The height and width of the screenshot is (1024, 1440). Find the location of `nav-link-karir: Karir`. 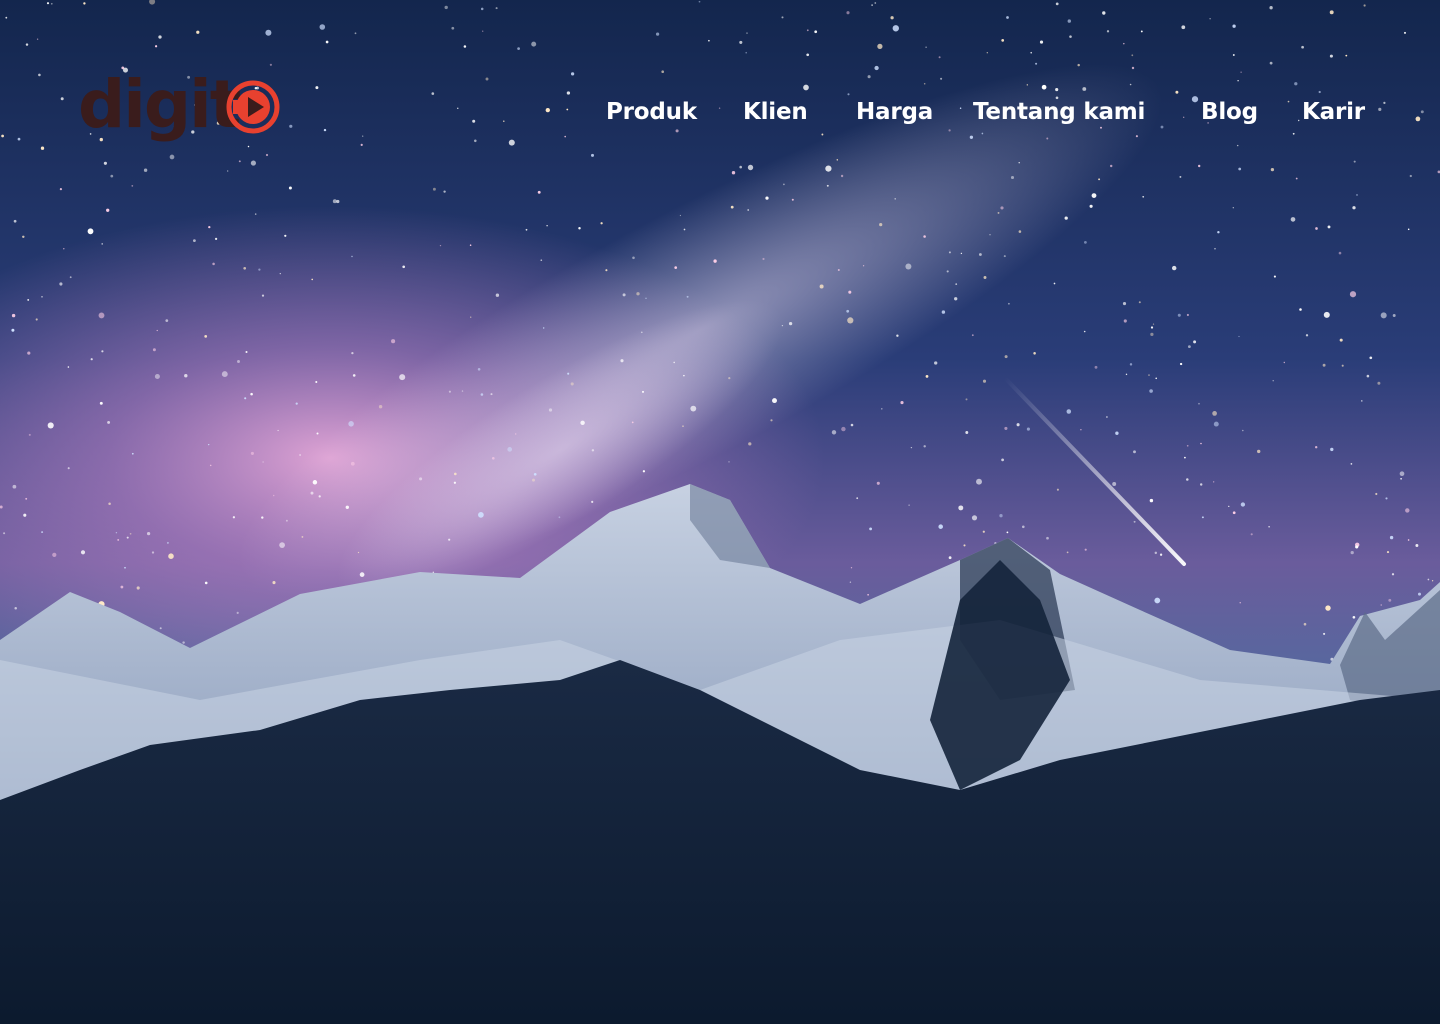

nav-link-karir: Karir is located at coordinates (1333, 112).